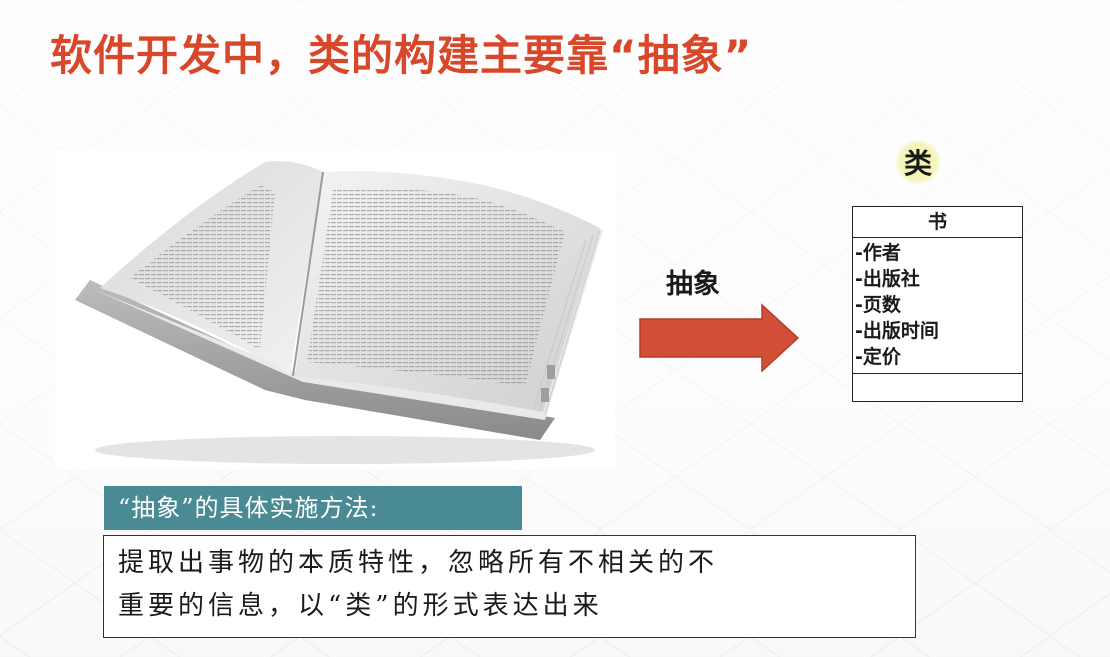 Image resolution: width=1110 pixels, height=657 pixels. I want to click on method-description: 提取出事物的本质特性，忽略所有不相关的不 重要的信息，以“类”的形式表达出来, so click(509, 586).